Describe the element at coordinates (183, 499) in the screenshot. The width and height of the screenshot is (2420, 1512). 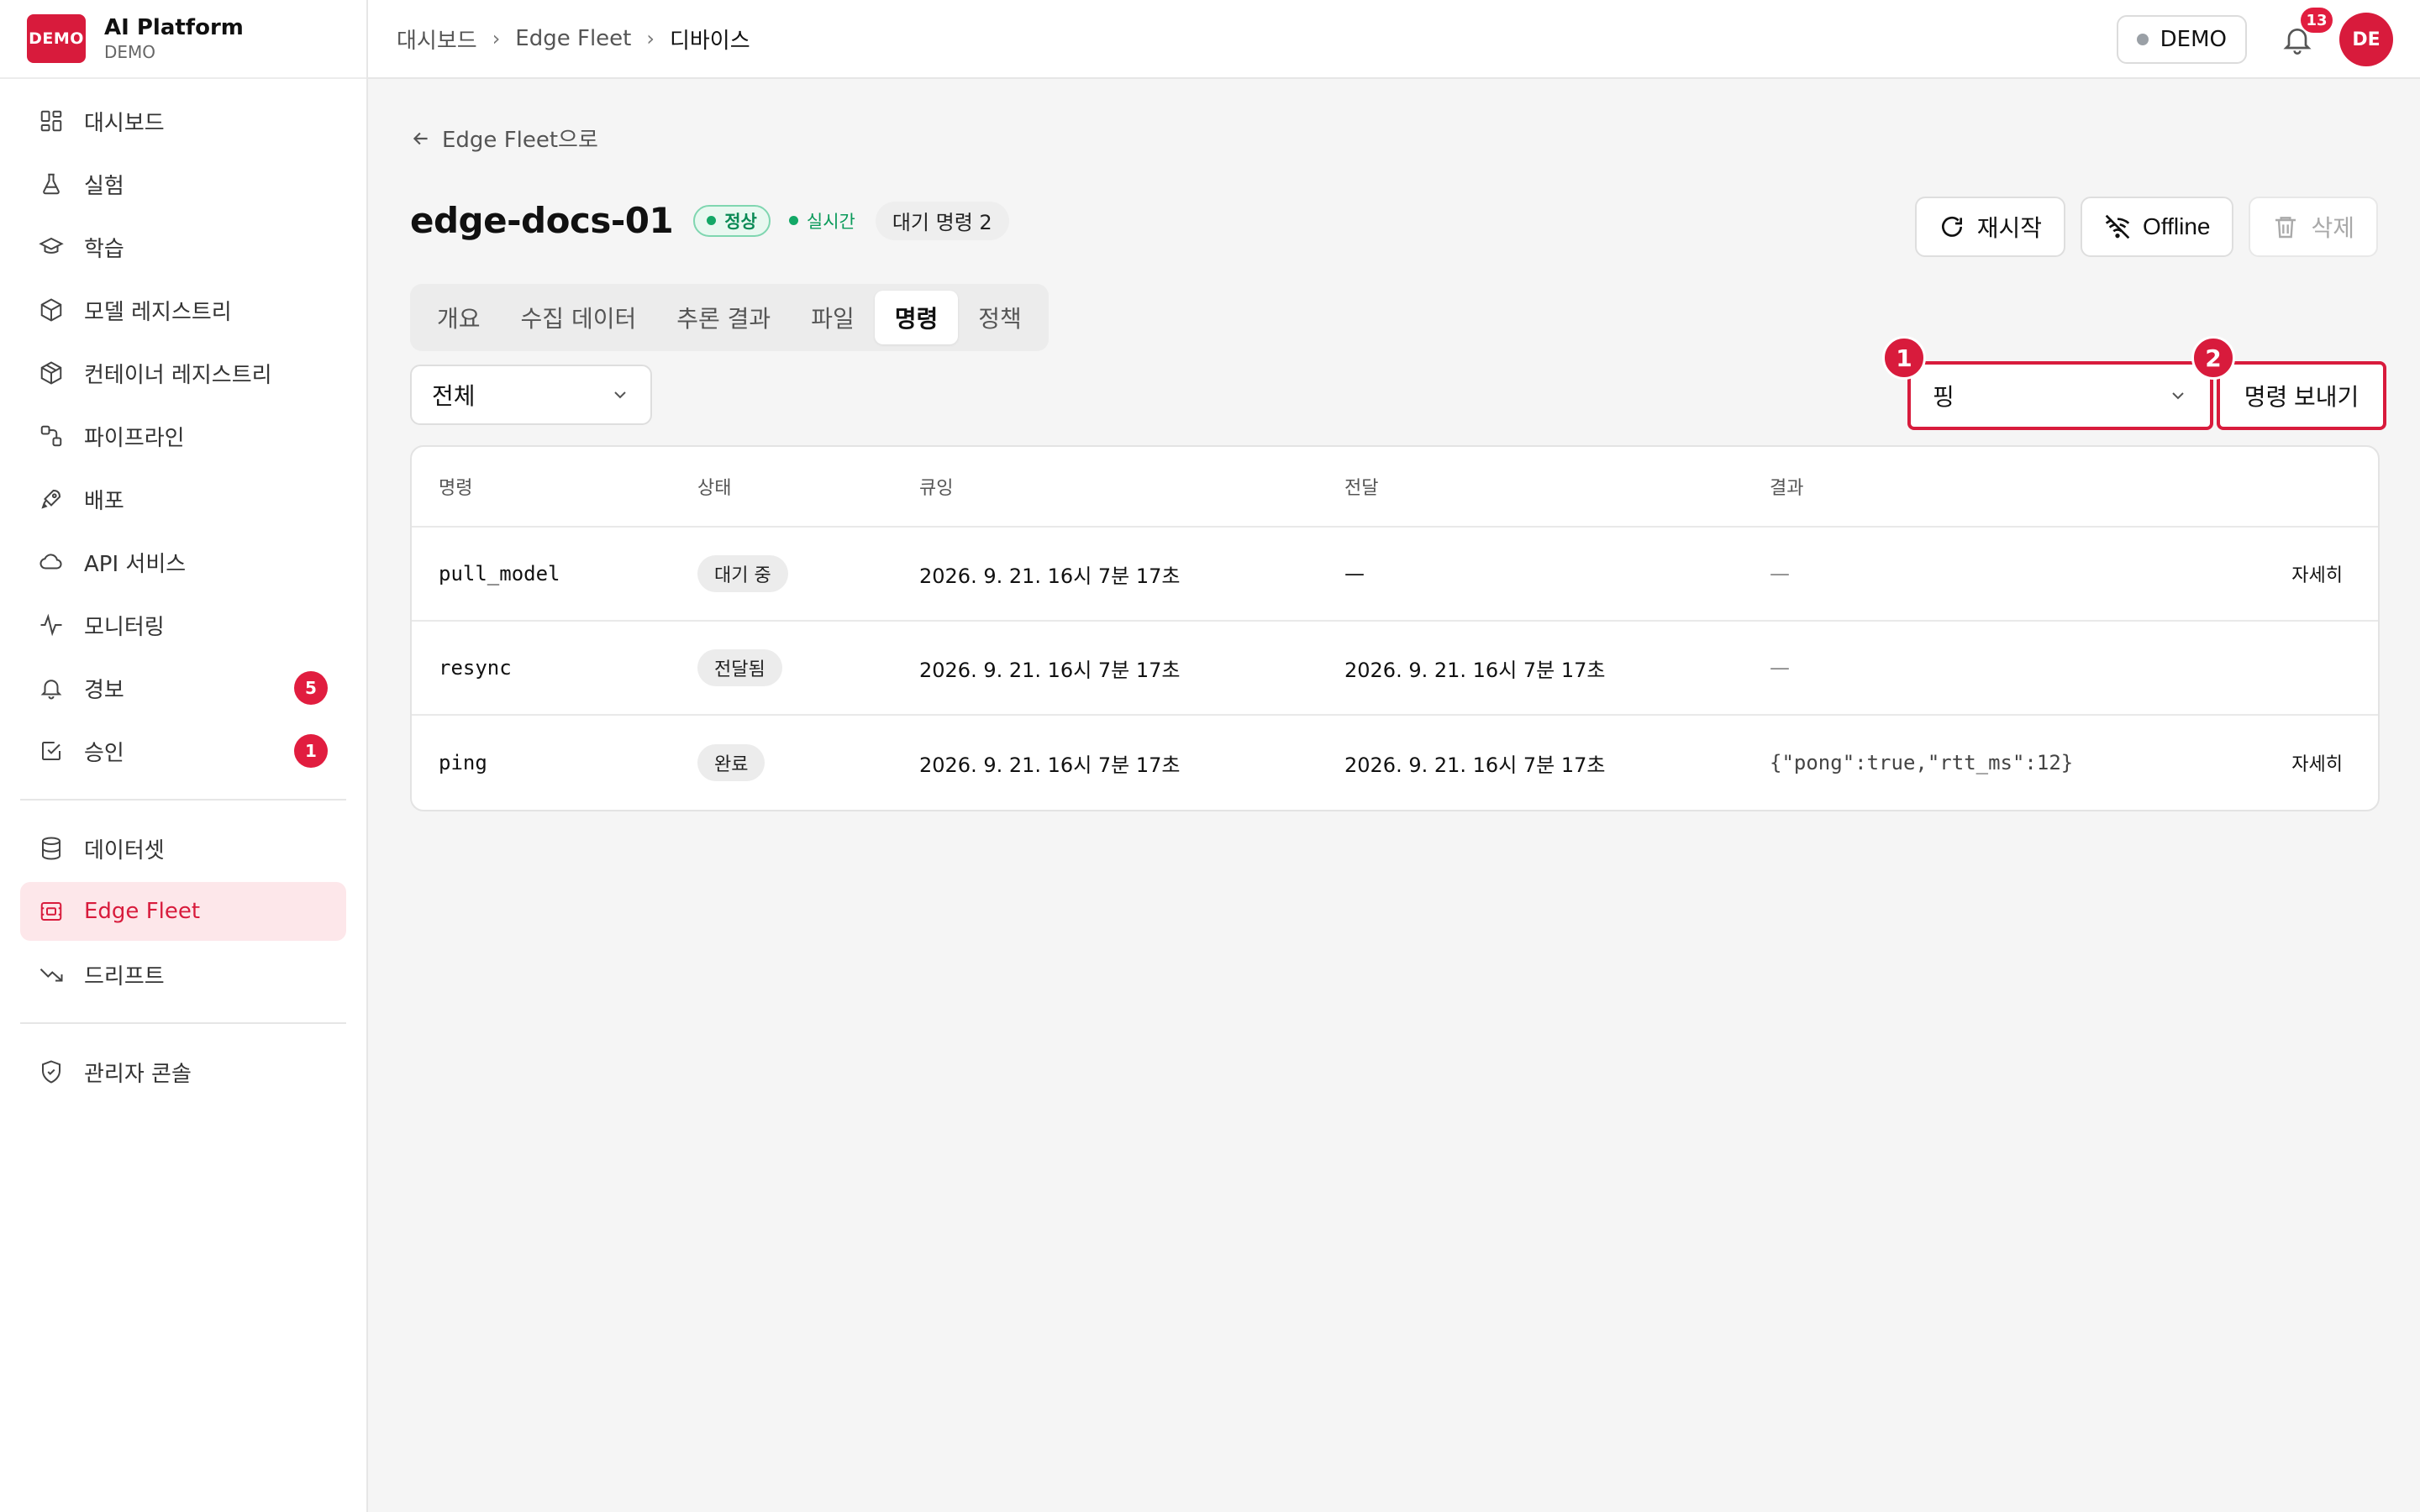
I see `sidebar-item-deploy: 배포` at that location.